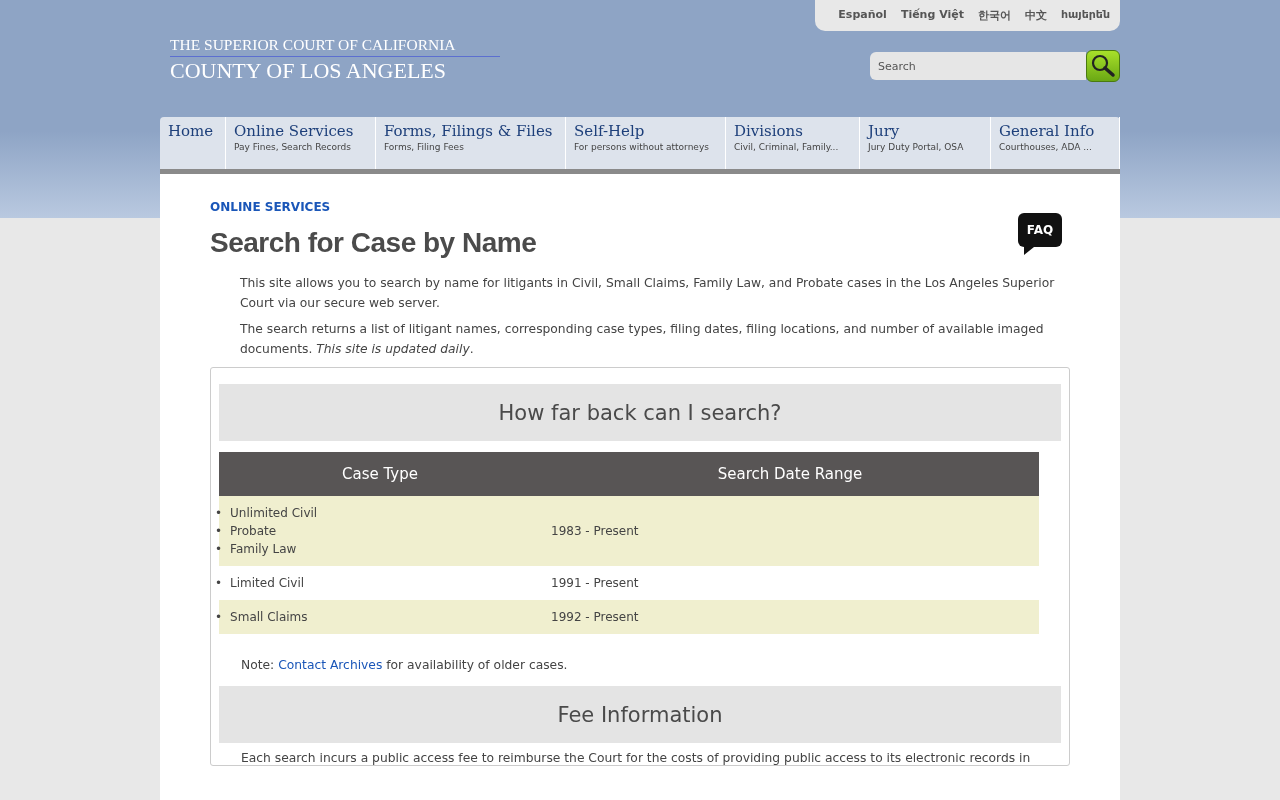 The image size is (1280, 800). I want to click on archive-note: Note: Contact Archives for availability of older cases., so click(405, 665).